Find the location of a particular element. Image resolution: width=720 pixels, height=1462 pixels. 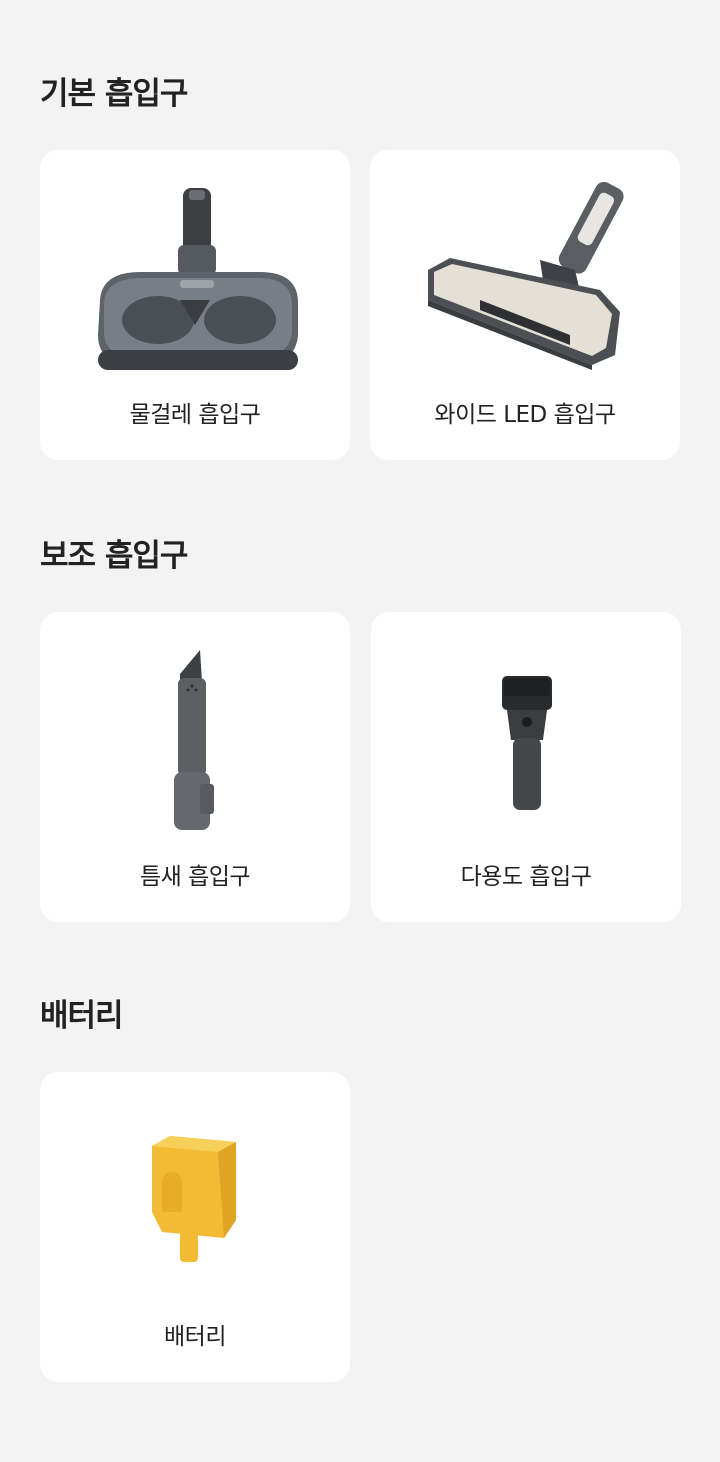

product-card-multi-purpose-nozzle: 다용도 흡입구 is located at coordinates (526, 767).